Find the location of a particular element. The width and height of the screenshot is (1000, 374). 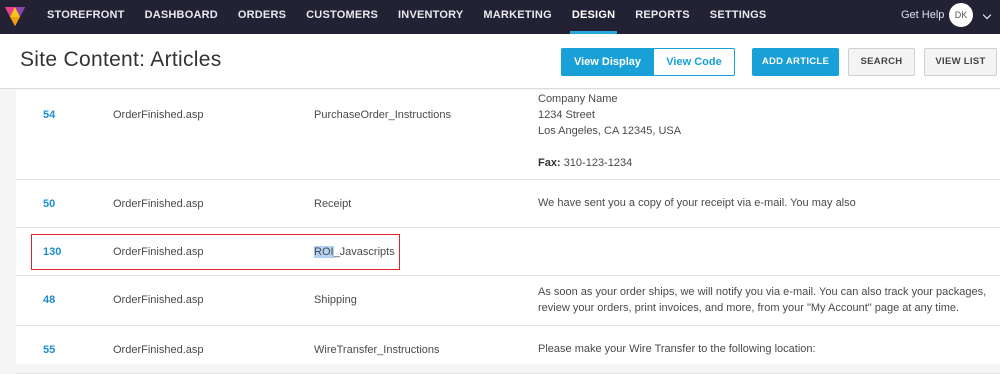

nav-item-customers: CUSTOMERS is located at coordinates (342, 17).